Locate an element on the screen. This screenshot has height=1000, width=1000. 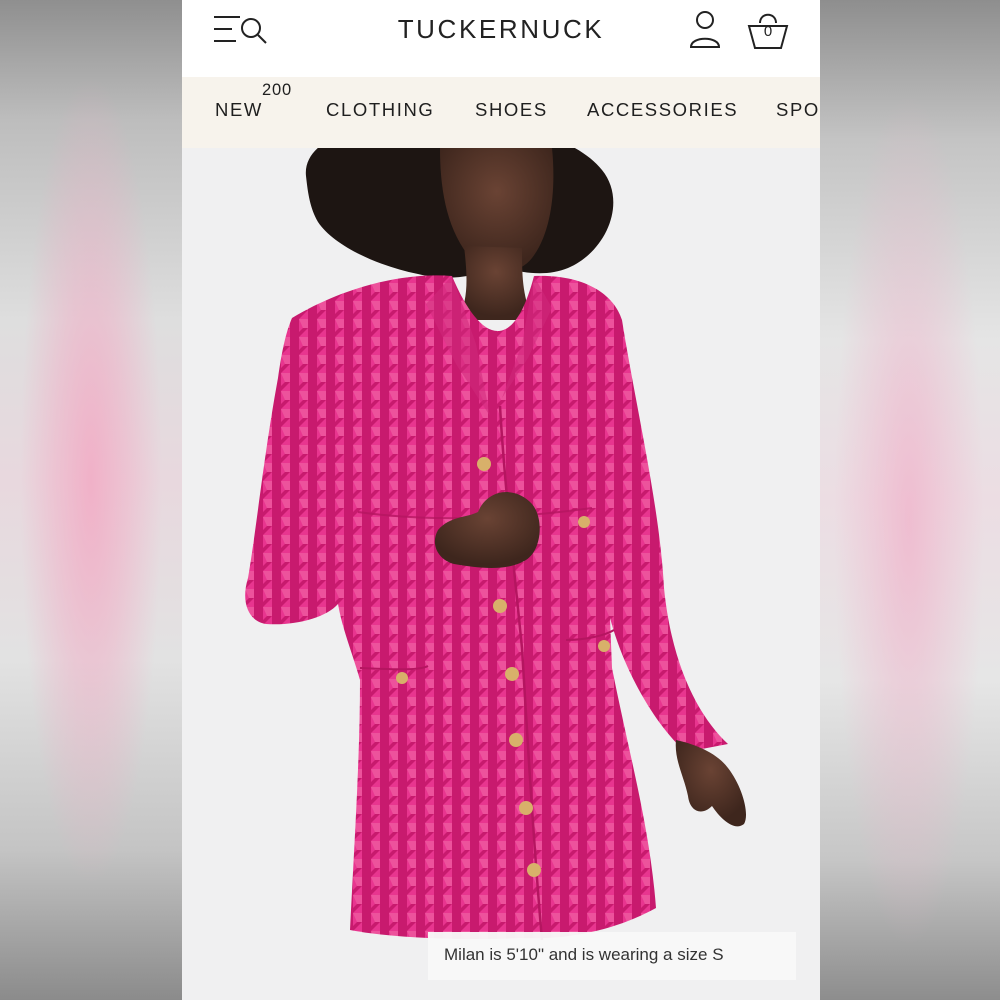
nav-item-new: NEW is located at coordinates (239, 110).